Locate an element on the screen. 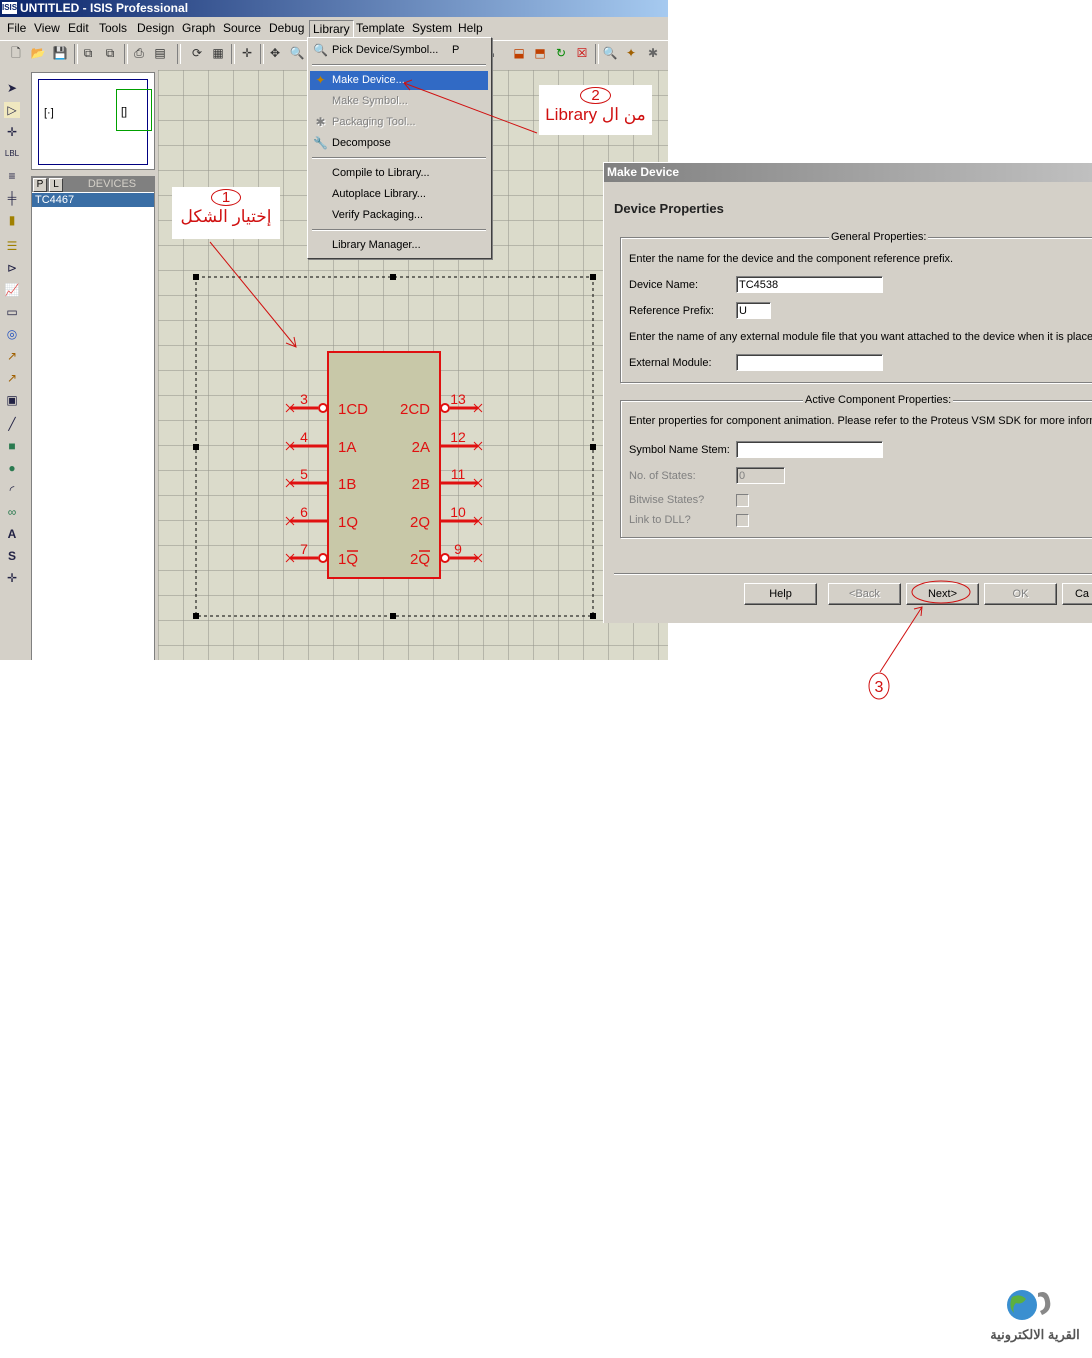 The image size is (1092, 1358). logo-text: القرية الالكترونية is located at coordinates (1035, 1334).